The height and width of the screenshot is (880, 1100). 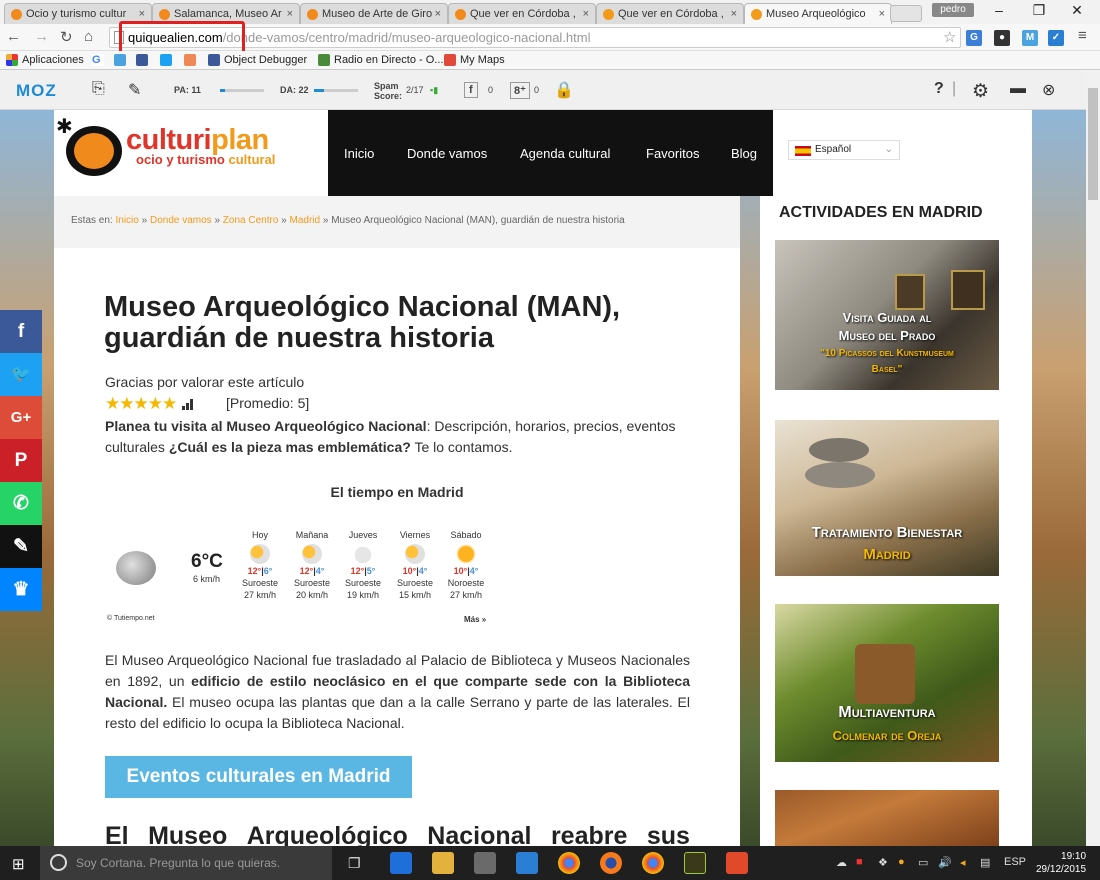 I want to click on owl-icon: ✎, so click(x=21, y=546).